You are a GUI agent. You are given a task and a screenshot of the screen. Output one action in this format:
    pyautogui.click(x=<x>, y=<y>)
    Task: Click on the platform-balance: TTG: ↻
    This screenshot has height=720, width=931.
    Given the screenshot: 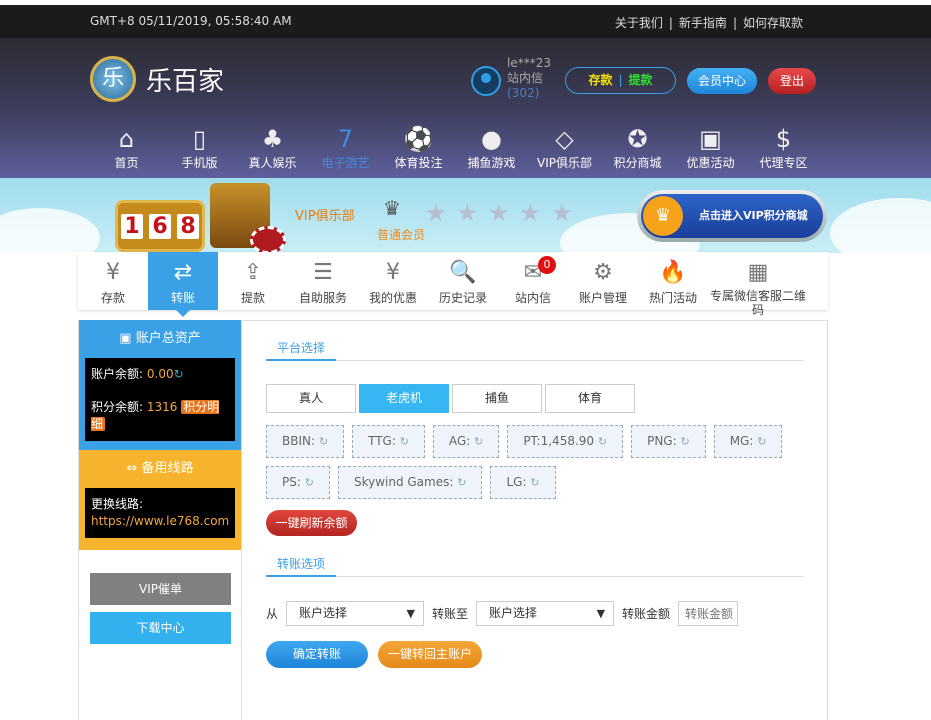 What is the action you would take?
    pyautogui.click(x=388, y=441)
    